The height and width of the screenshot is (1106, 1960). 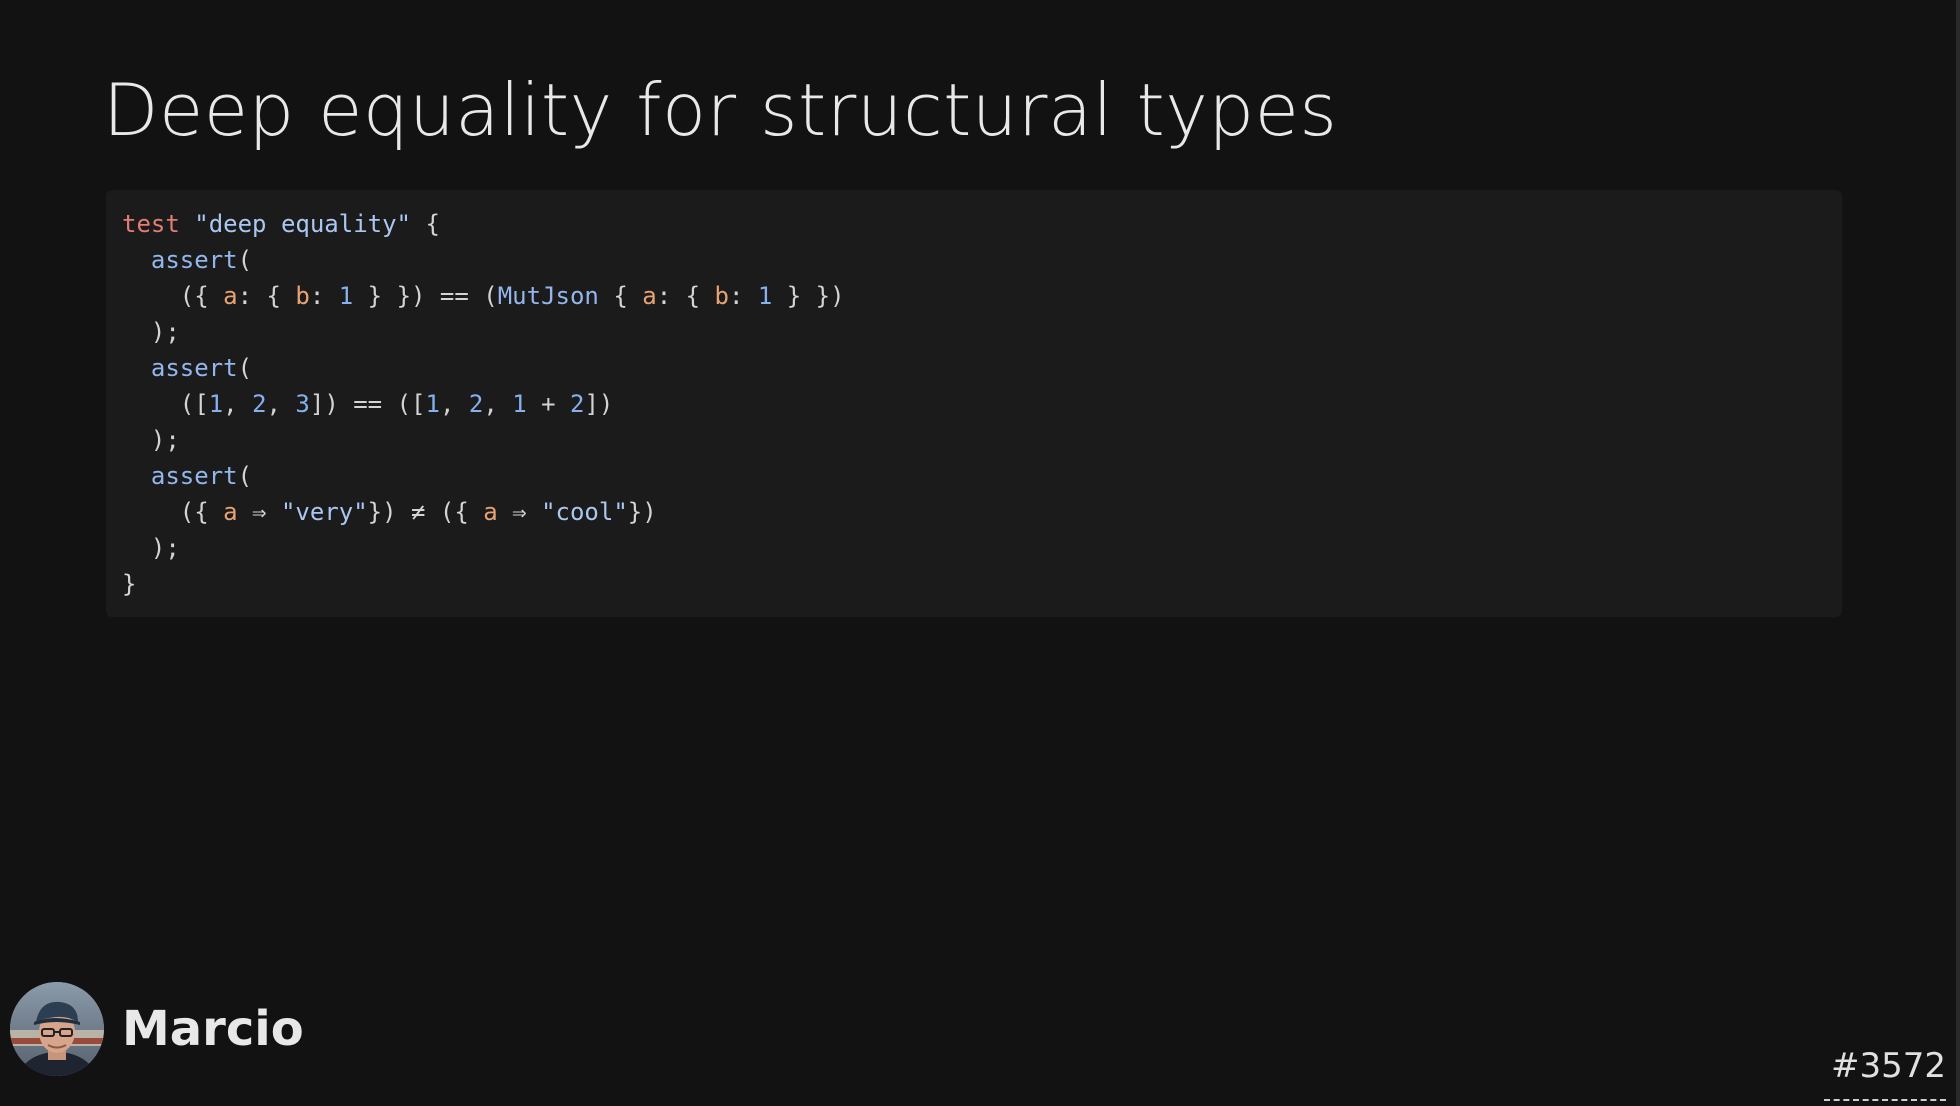 I want to click on code-line: }, so click(x=974, y=584).